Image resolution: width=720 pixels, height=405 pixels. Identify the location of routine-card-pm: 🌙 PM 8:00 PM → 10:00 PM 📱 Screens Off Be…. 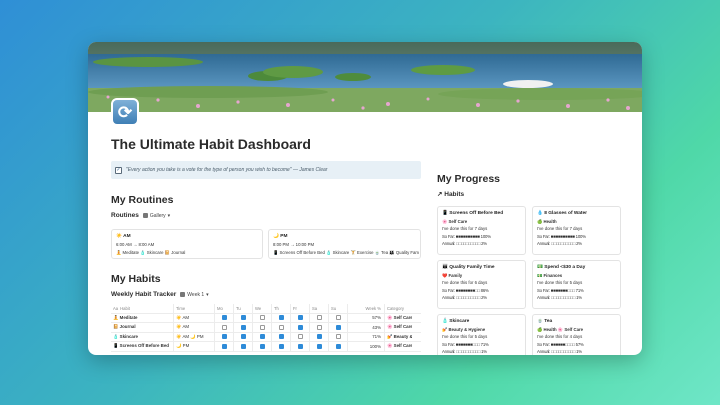
(344, 244).